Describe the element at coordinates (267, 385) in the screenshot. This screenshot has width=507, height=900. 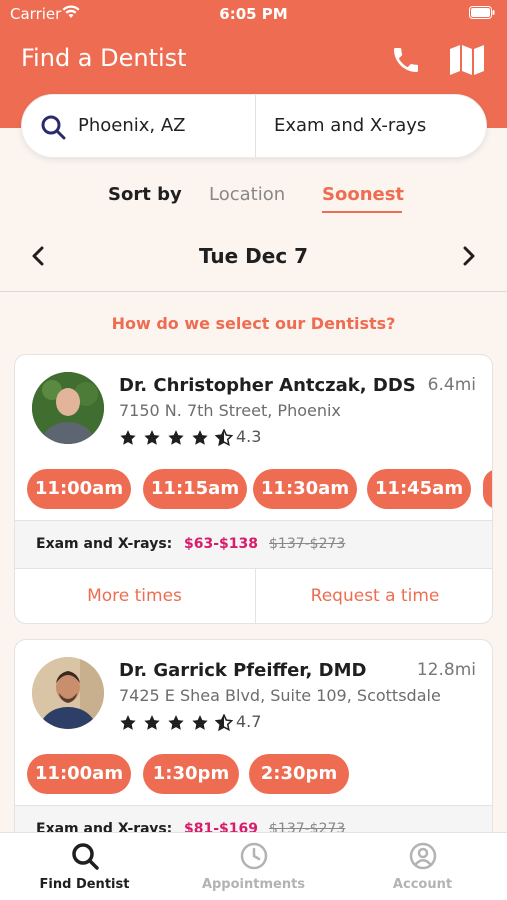
I see `dentist-name: Dr. Christopher Antczak, DDS` at that location.